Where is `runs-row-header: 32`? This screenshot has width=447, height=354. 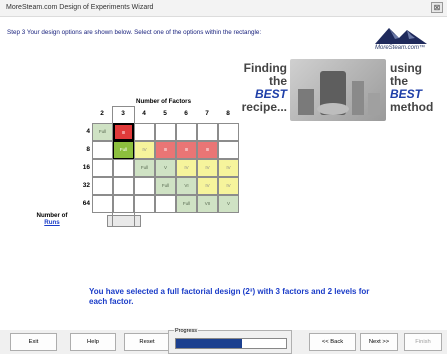
runs-row-header: 32 is located at coordinates (86, 185).